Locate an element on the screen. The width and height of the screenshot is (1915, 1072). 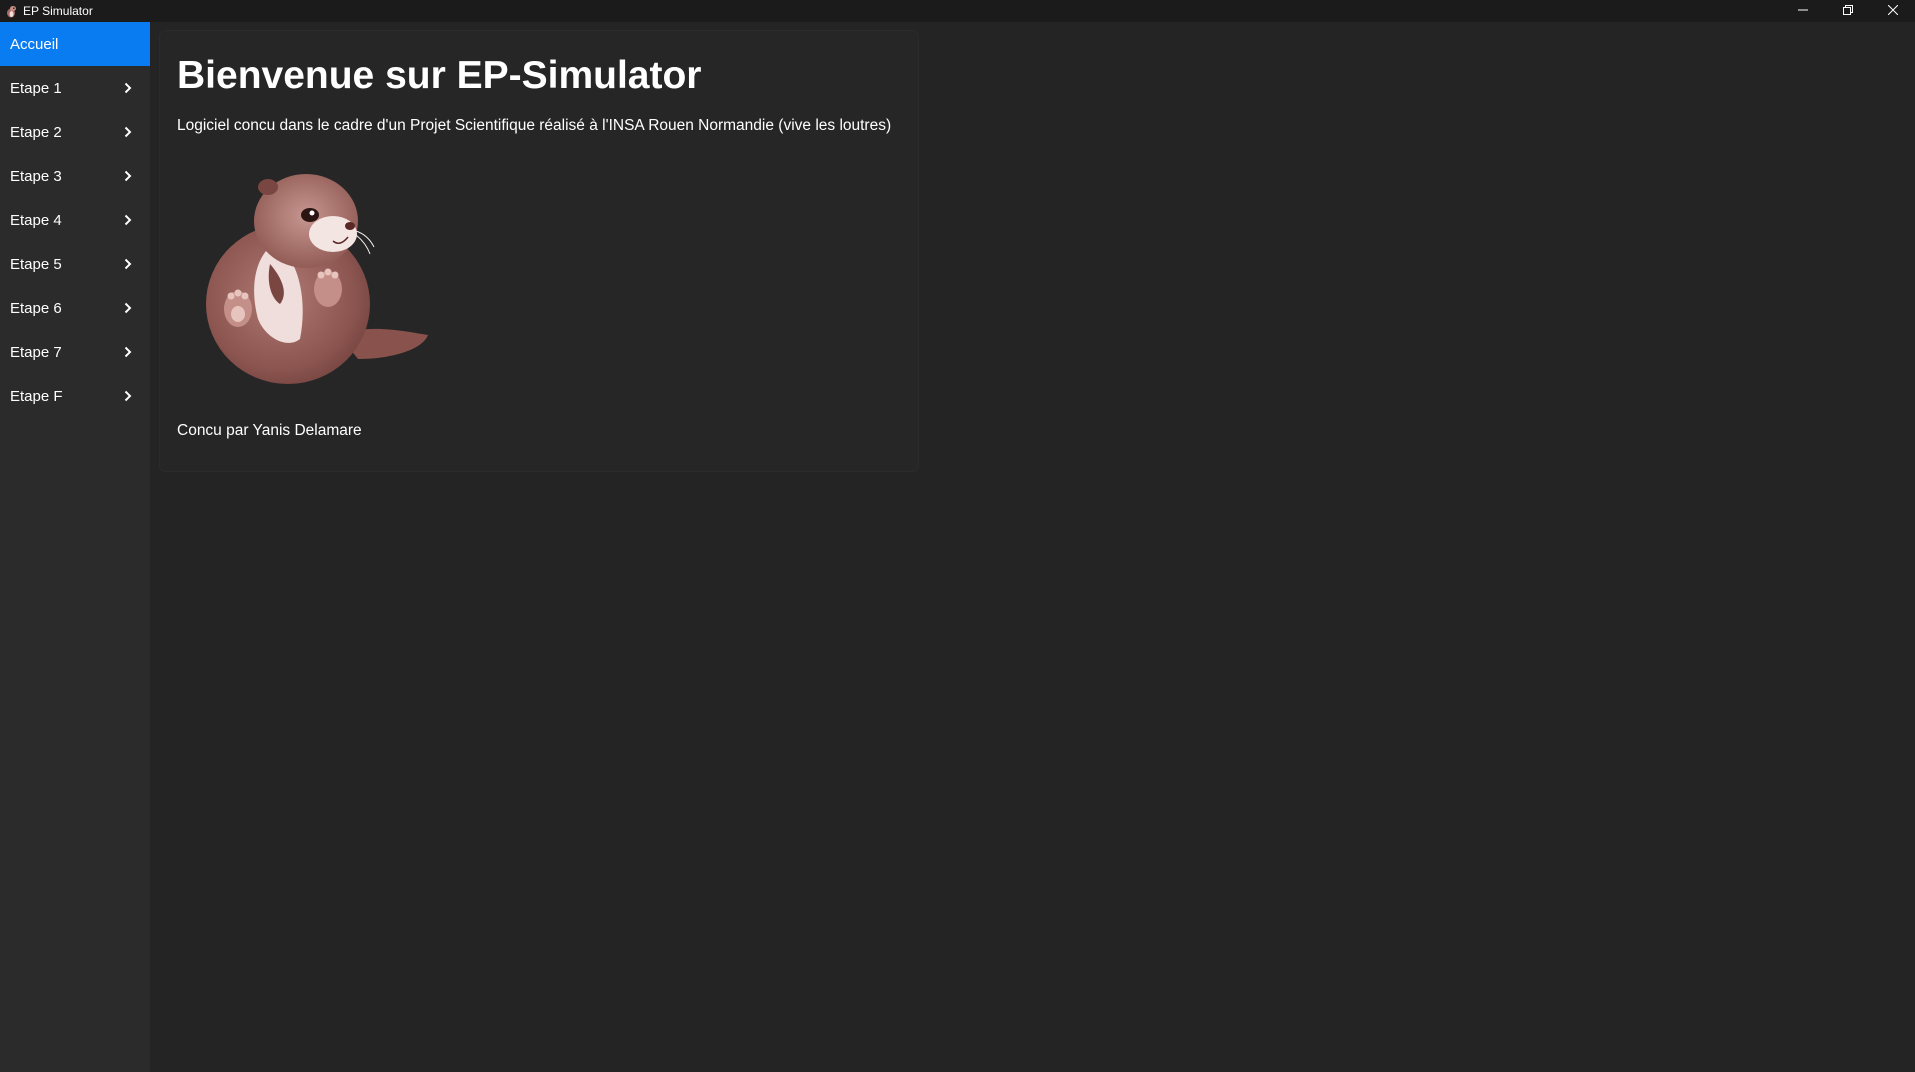
close-icon is located at coordinates (1892, 11).